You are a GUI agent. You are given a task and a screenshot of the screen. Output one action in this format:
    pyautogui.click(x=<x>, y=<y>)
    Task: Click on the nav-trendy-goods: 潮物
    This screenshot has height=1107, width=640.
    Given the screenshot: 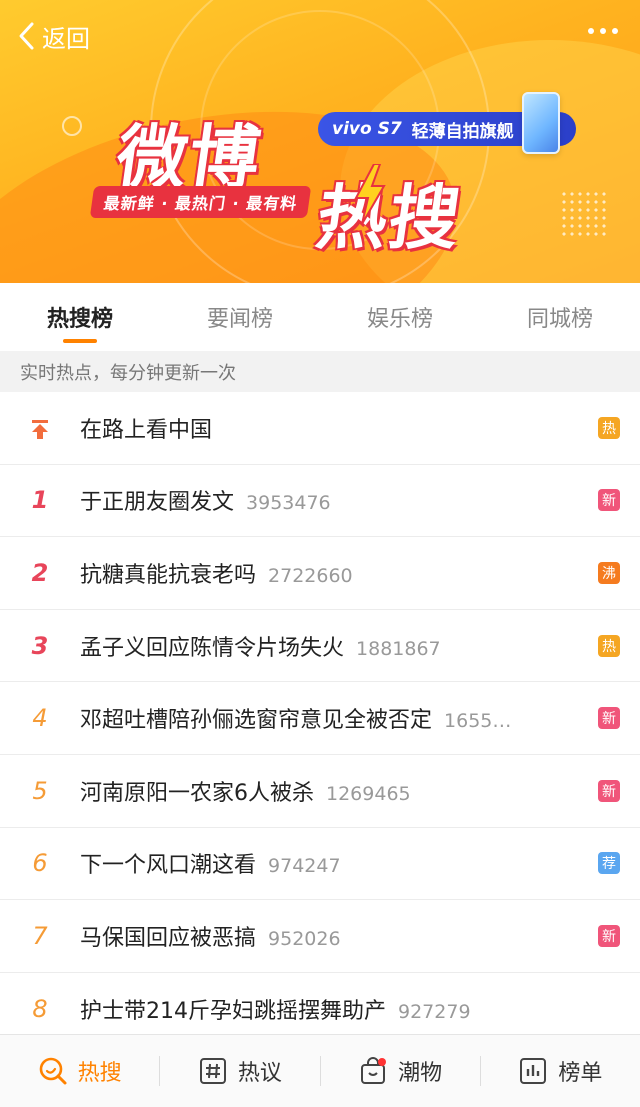 What is the action you would take?
    pyautogui.click(x=400, y=1071)
    